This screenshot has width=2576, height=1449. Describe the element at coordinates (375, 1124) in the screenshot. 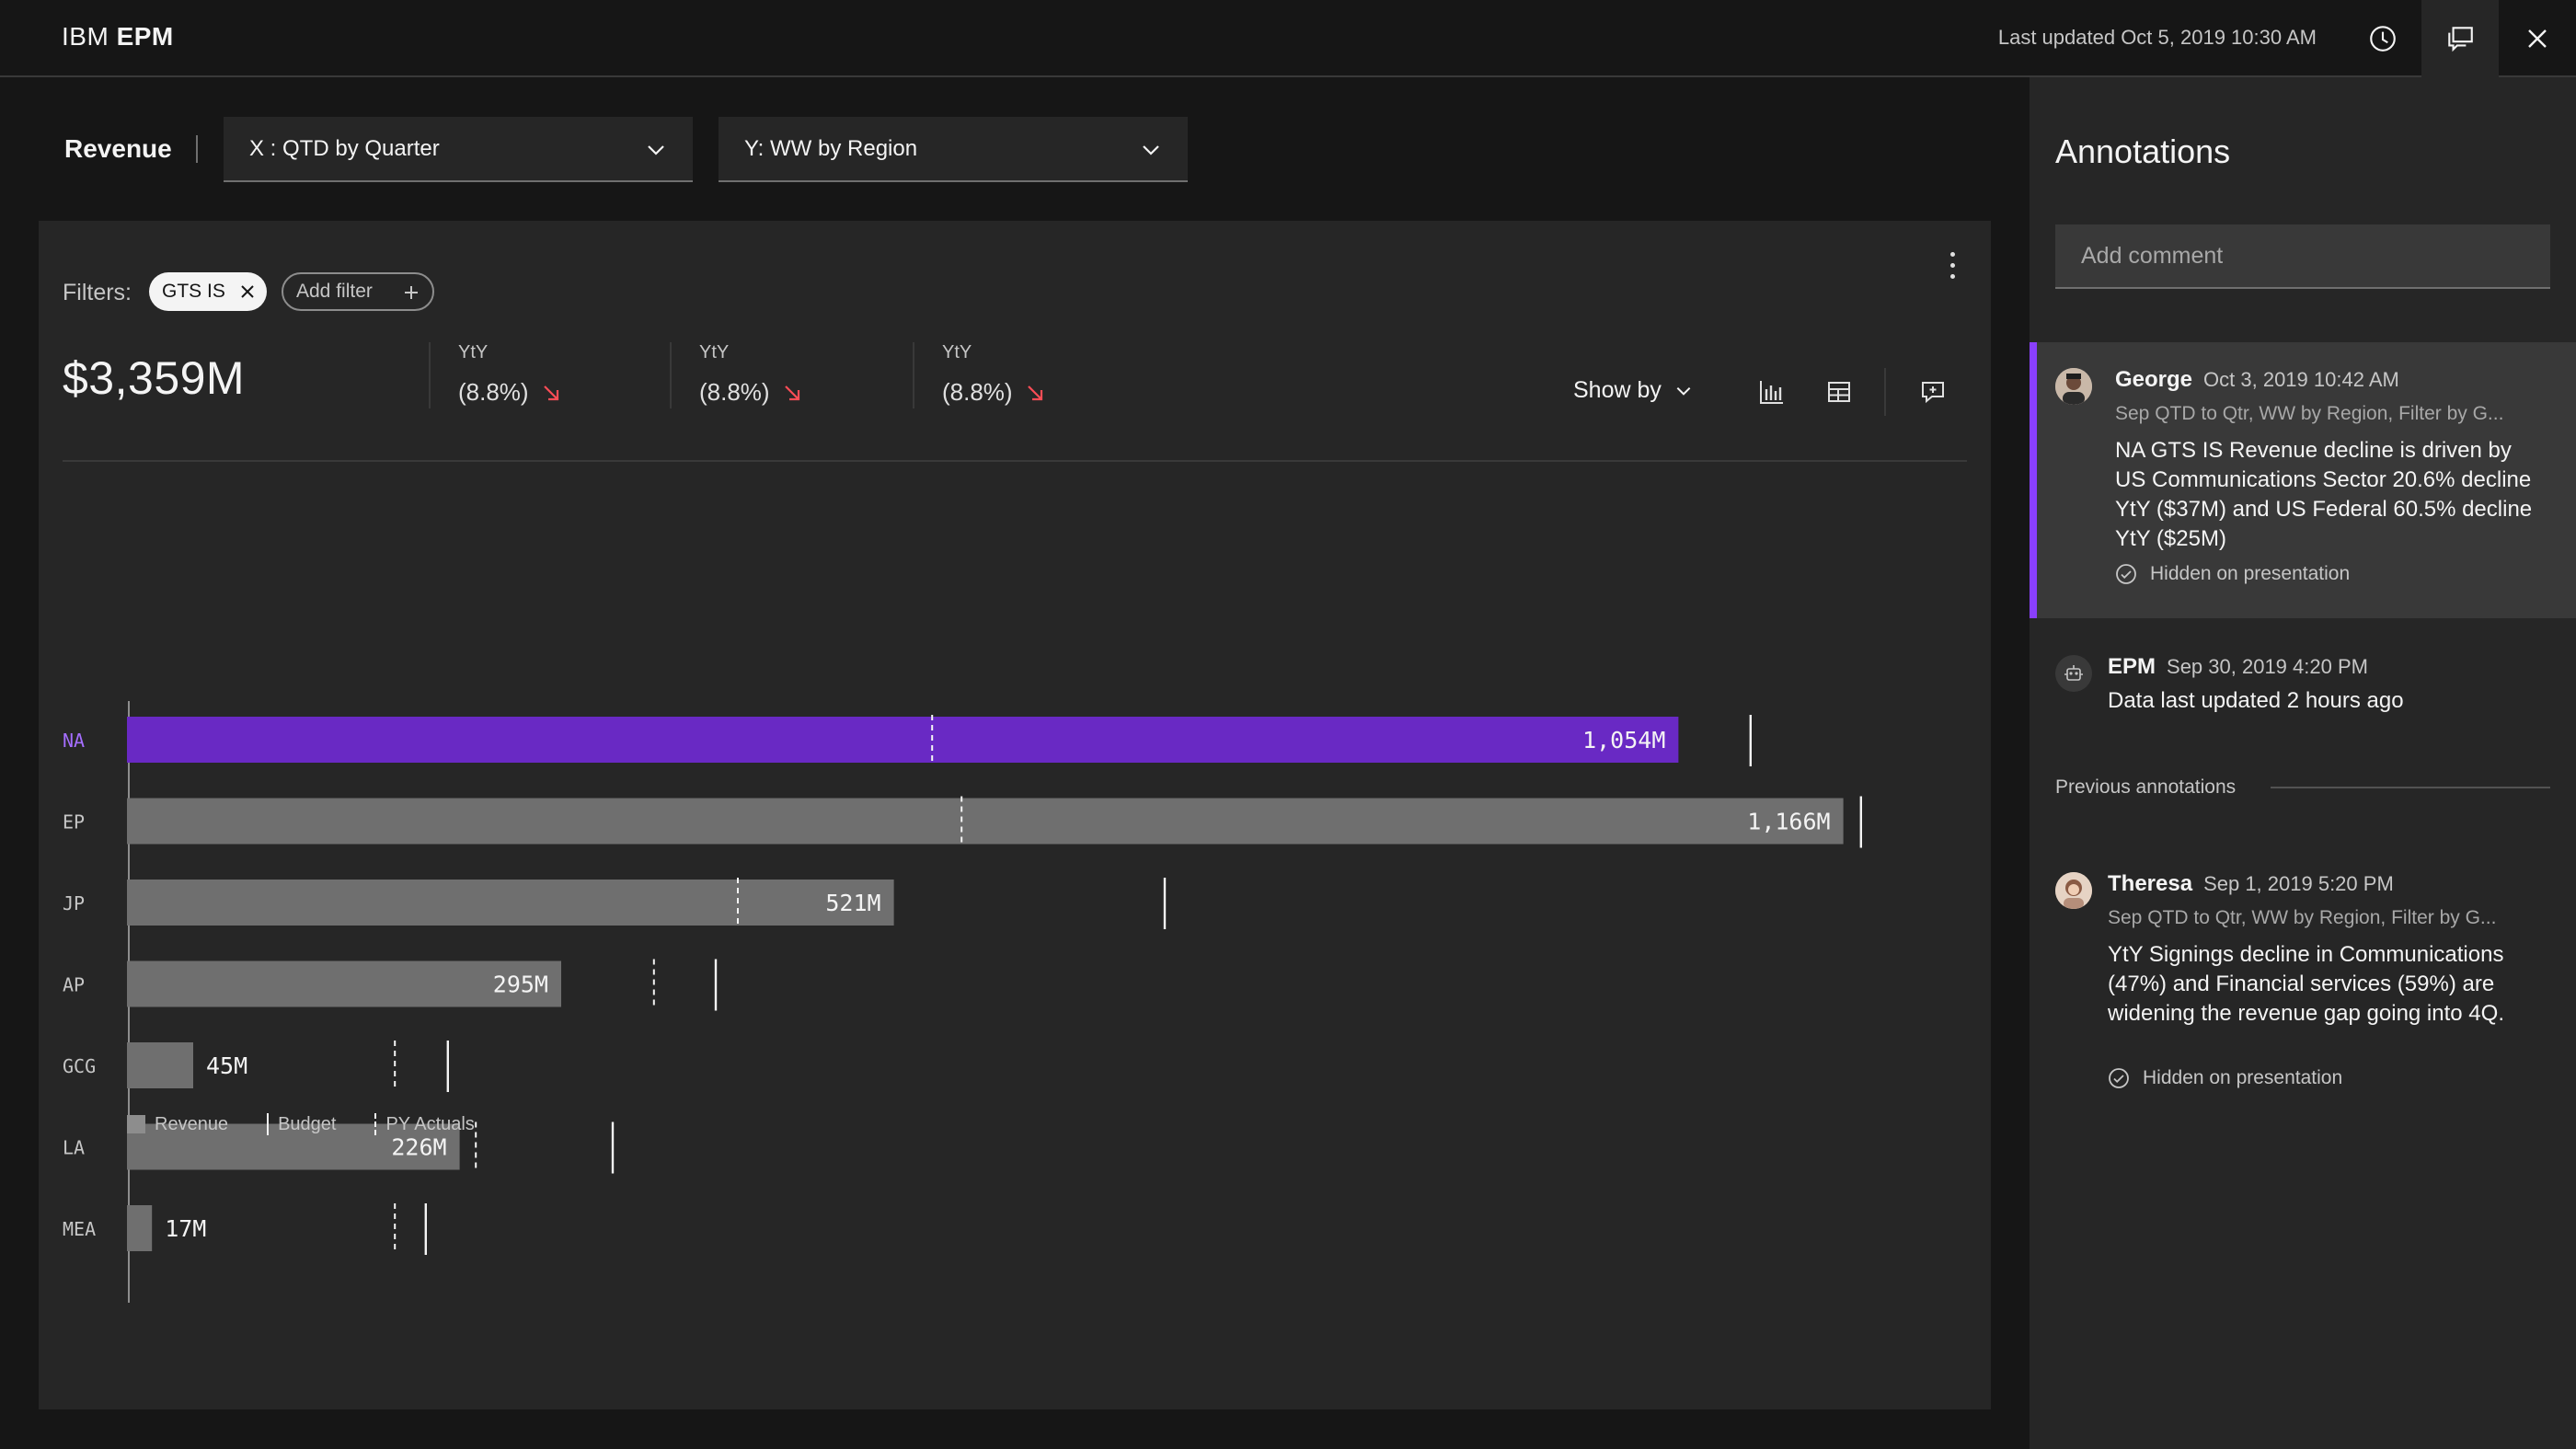

I see `legend-swatch-py-actuals` at that location.